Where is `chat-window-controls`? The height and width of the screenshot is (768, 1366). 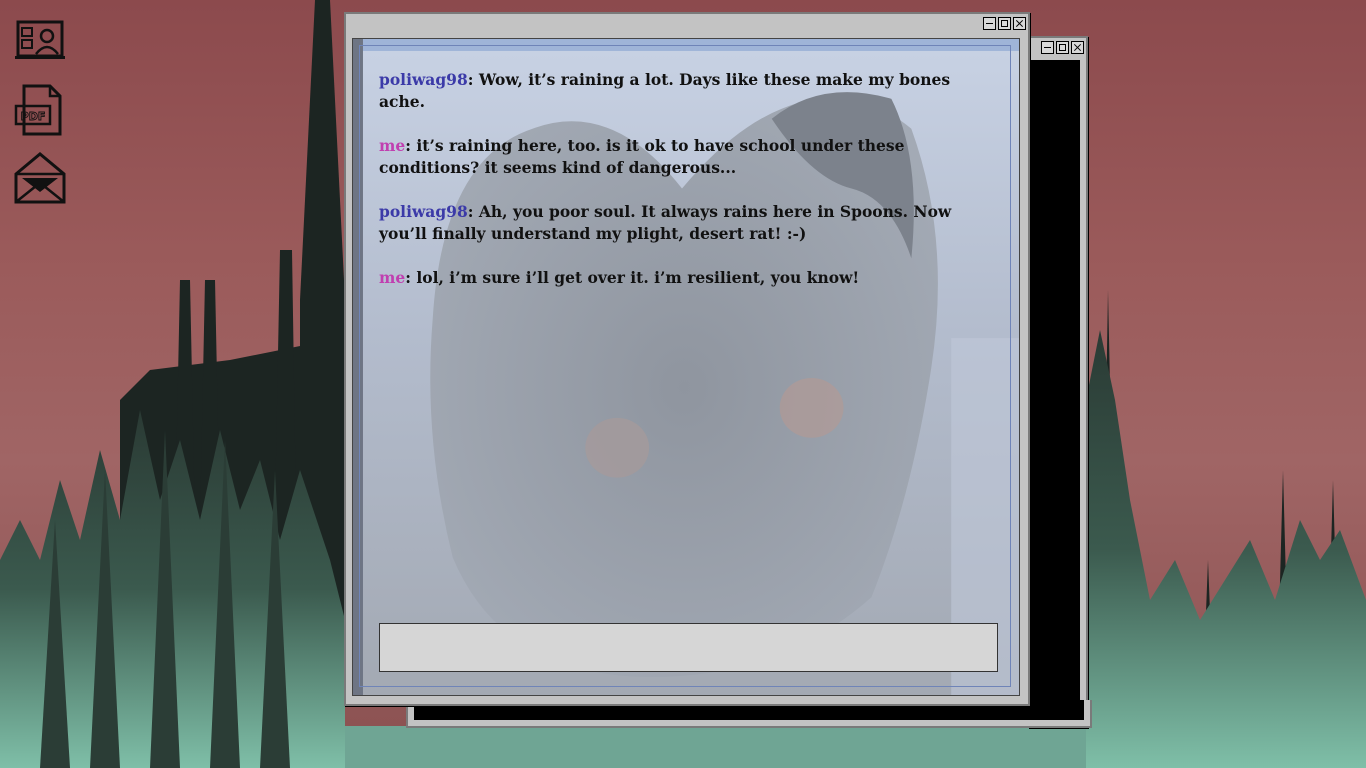
chat-window-controls is located at coordinates (1004, 23).